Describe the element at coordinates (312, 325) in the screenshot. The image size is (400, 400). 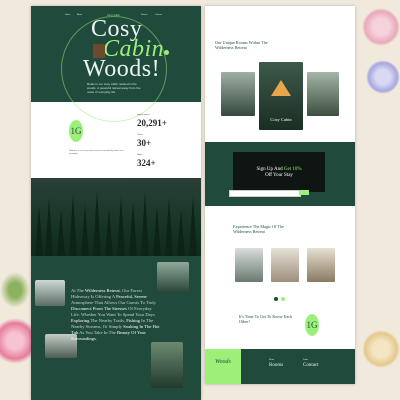
I see `cta-badge: 1G` at that location.